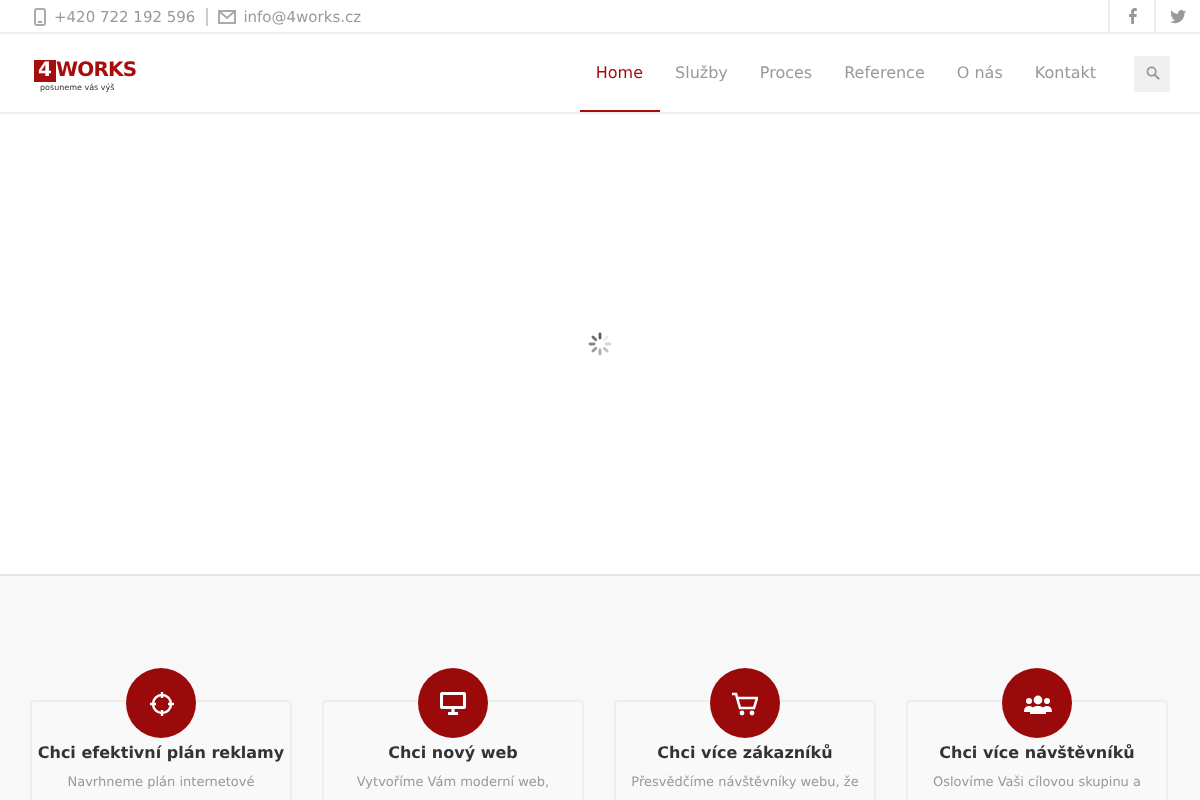  Describe the element at coordinates (161, 753) in the screenshot. I see `service-title: Chci efektivní plán reklamy` at that location.